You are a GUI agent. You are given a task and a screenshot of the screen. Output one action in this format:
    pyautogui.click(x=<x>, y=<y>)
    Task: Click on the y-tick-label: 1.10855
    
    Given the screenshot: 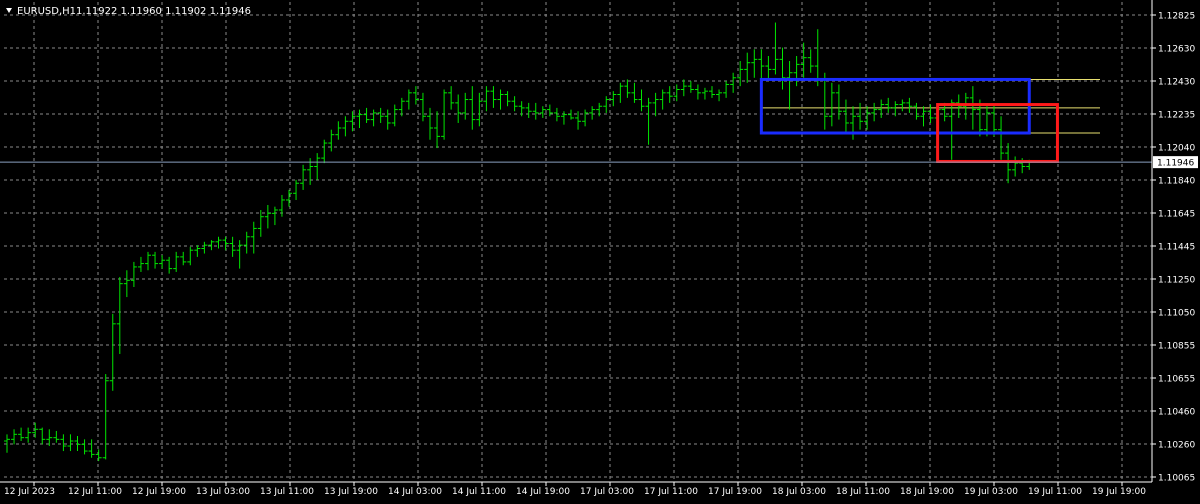 What is the action you would take?
    pyautogui.click(x=1176, y=347)
    